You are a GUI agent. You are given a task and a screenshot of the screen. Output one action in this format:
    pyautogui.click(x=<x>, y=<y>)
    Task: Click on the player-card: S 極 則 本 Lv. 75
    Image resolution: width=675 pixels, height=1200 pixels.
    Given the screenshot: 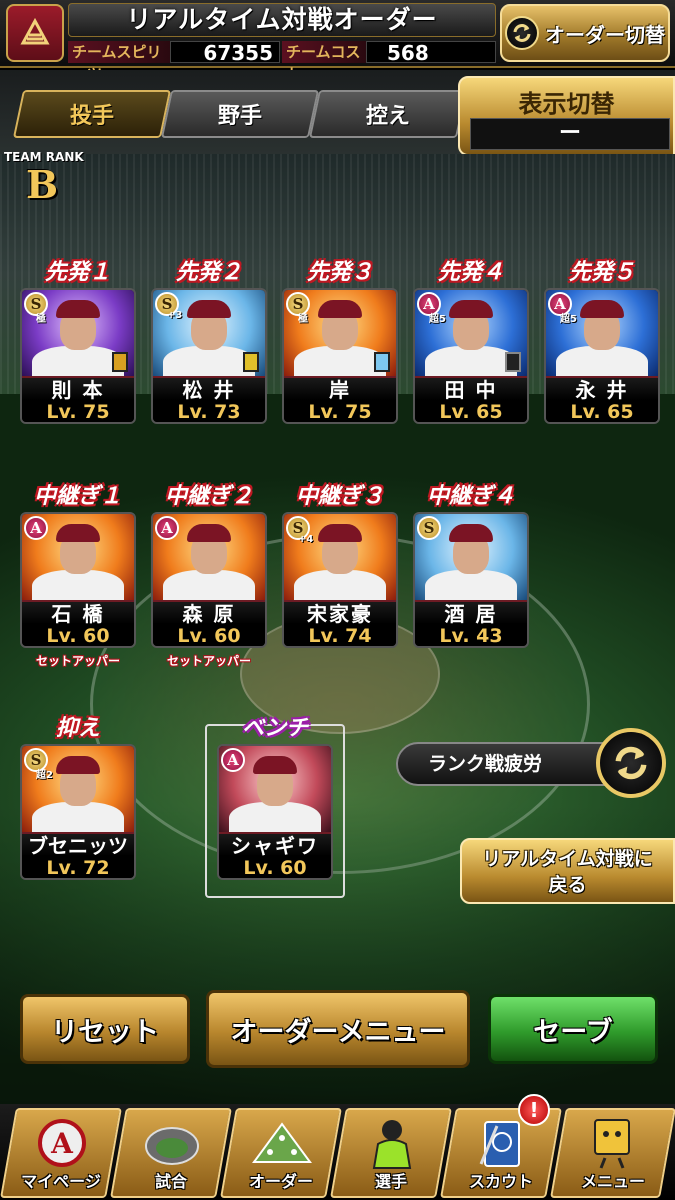 What is the action you would take?
    pyautogui.click(x=78, y=356)
    